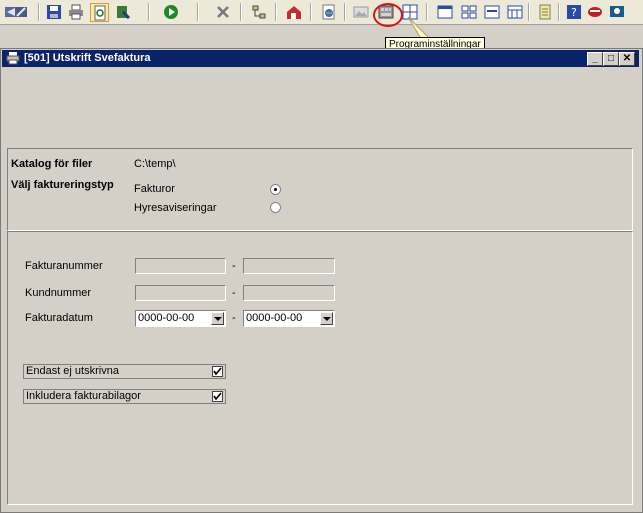 This screenshot has height=513, width=643. I want to click on notes-icon, so click(545, 12).